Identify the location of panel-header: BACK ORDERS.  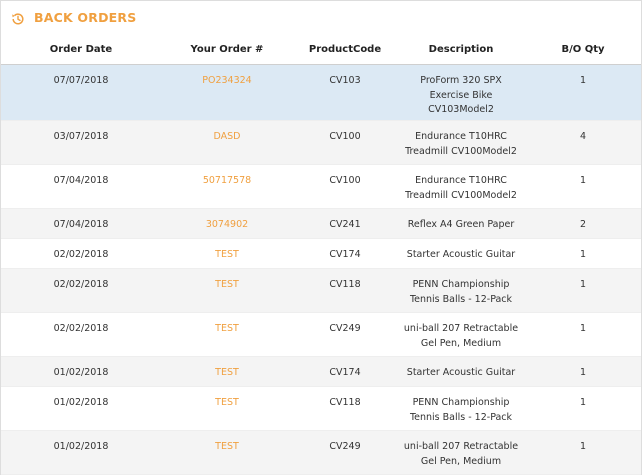
(321, 17).